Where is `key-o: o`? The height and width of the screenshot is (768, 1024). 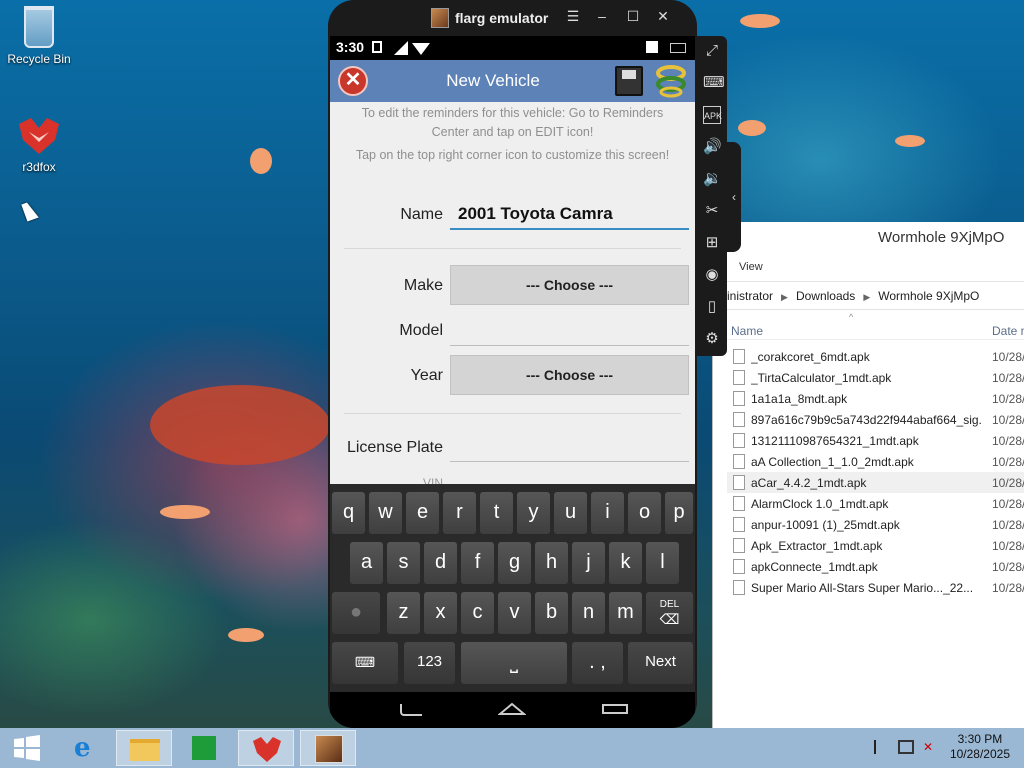 key-o: o is located at coordinates (644, 513).